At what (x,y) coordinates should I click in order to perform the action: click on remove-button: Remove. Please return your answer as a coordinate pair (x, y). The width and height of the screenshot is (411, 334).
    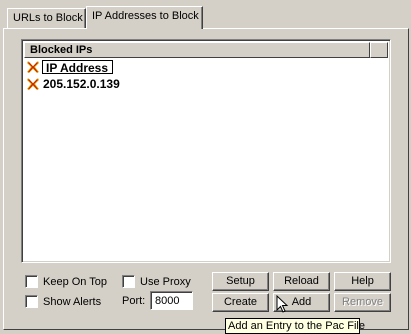
    Looking at the image, I should click on (362, 302).